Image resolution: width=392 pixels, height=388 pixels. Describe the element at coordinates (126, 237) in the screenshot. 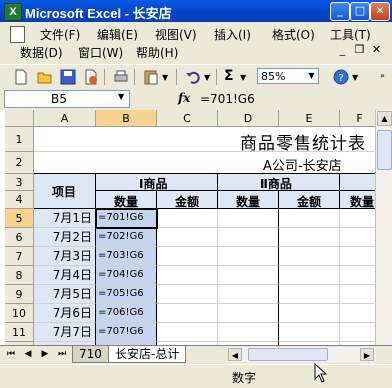

I see `cell-r6-c2: =702!G6` at that location.